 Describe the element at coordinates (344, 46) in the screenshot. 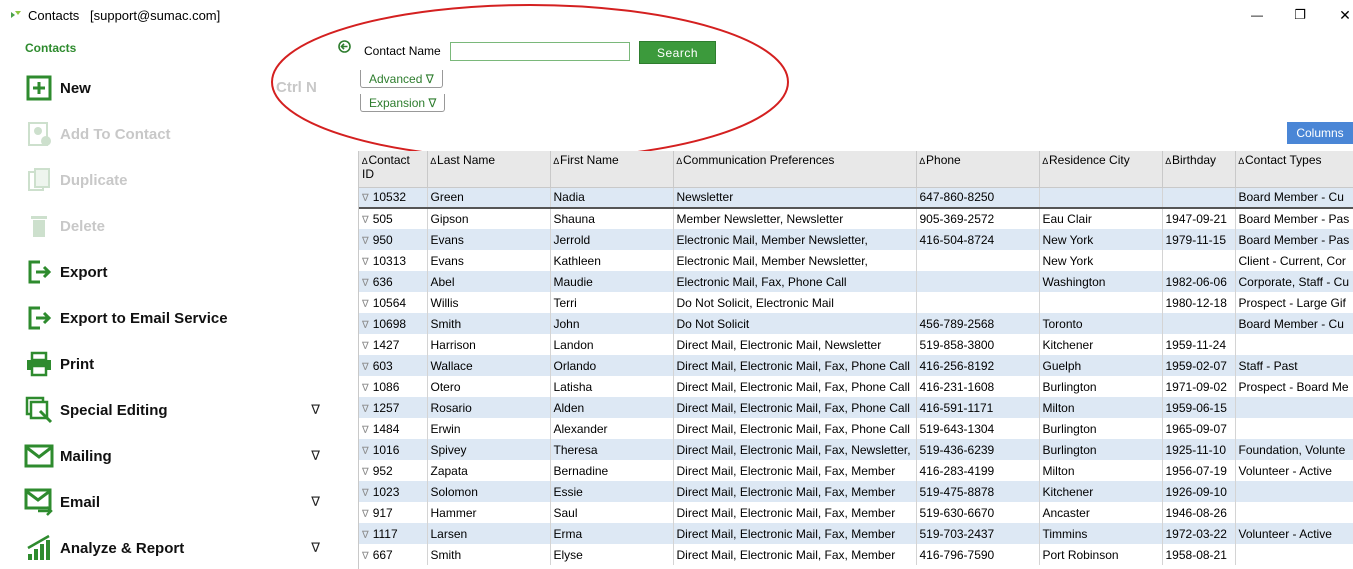

I see `back-icon` at that location.